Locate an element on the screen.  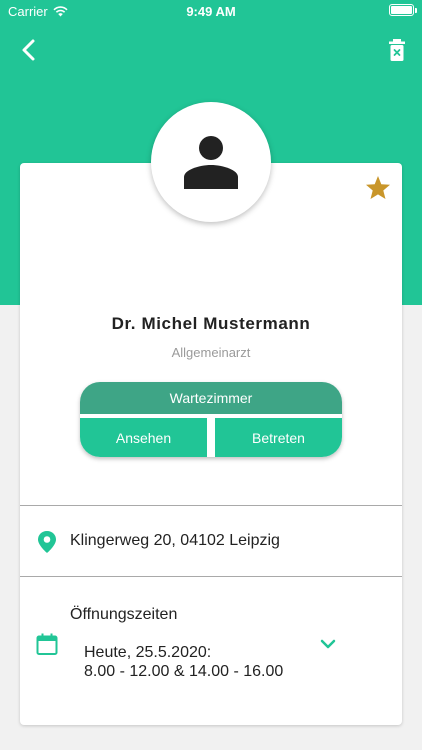
expand-hours-button is located at coordinates (328, 644).